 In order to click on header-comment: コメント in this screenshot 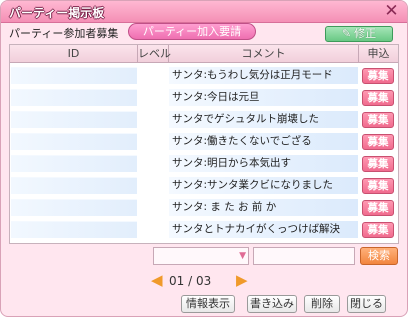, I will do `click(264, 54)`.